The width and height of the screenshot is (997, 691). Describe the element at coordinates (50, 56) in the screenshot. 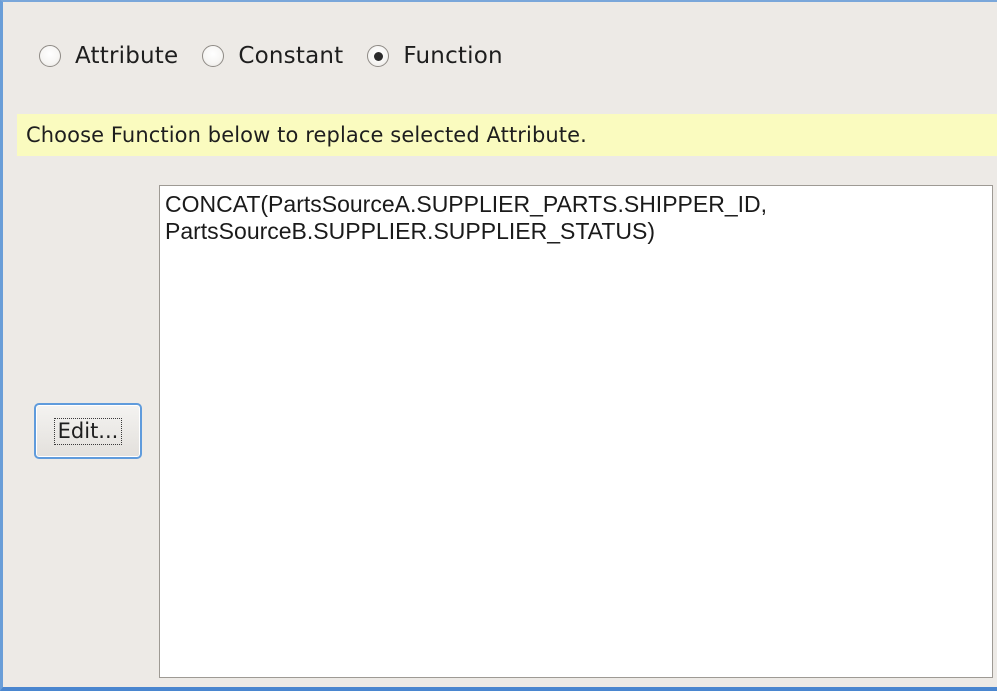

I see `attribute-radio-button` at that location.